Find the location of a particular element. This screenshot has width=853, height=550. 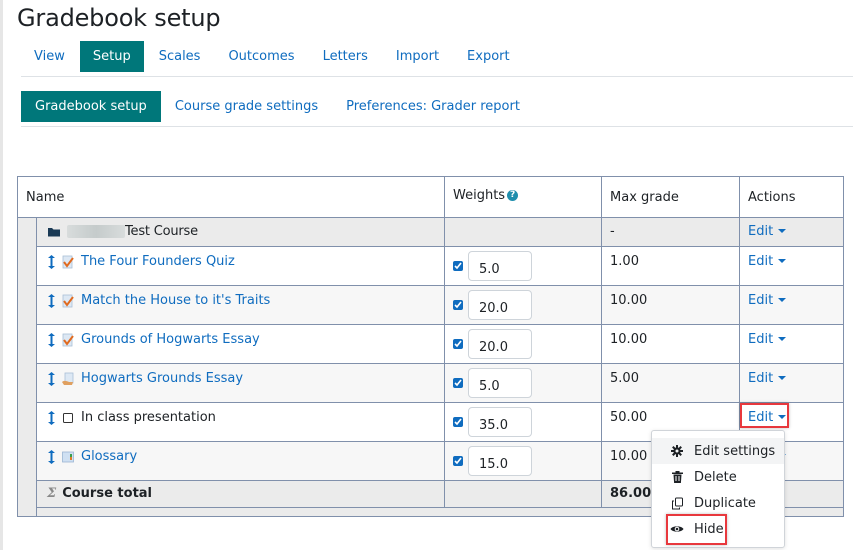

tabs-divider is located at coordinates (437, 76).